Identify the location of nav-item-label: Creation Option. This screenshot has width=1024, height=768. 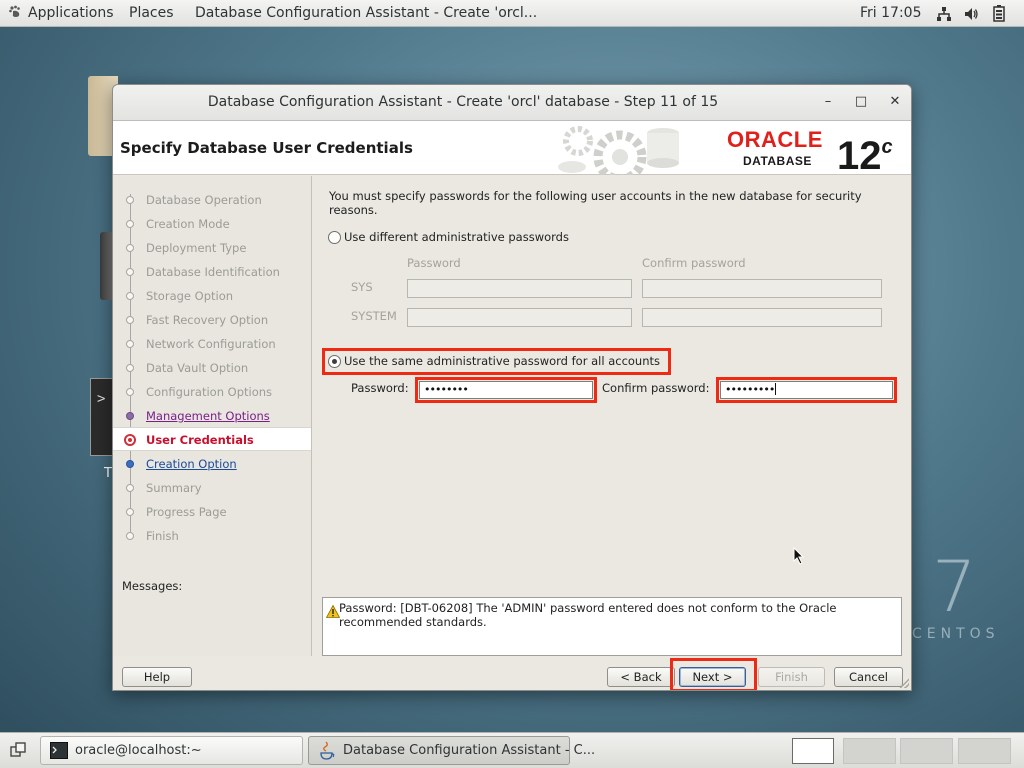
(191, 464).